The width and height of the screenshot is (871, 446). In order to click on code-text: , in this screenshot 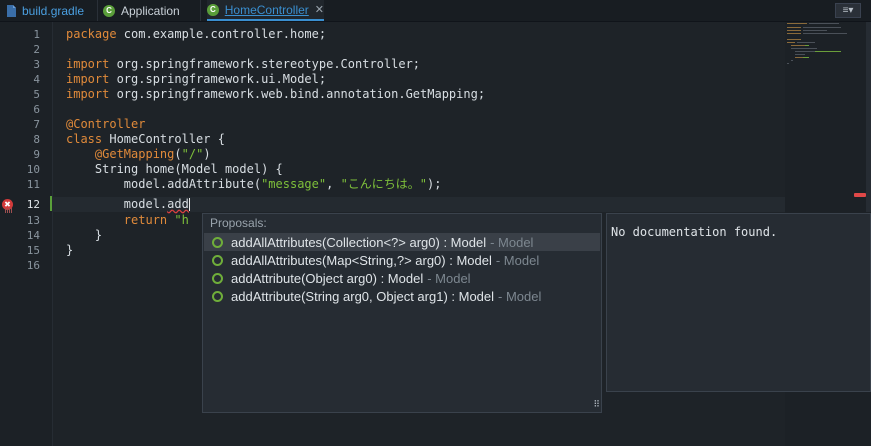, I will do `click(333, 184)`.